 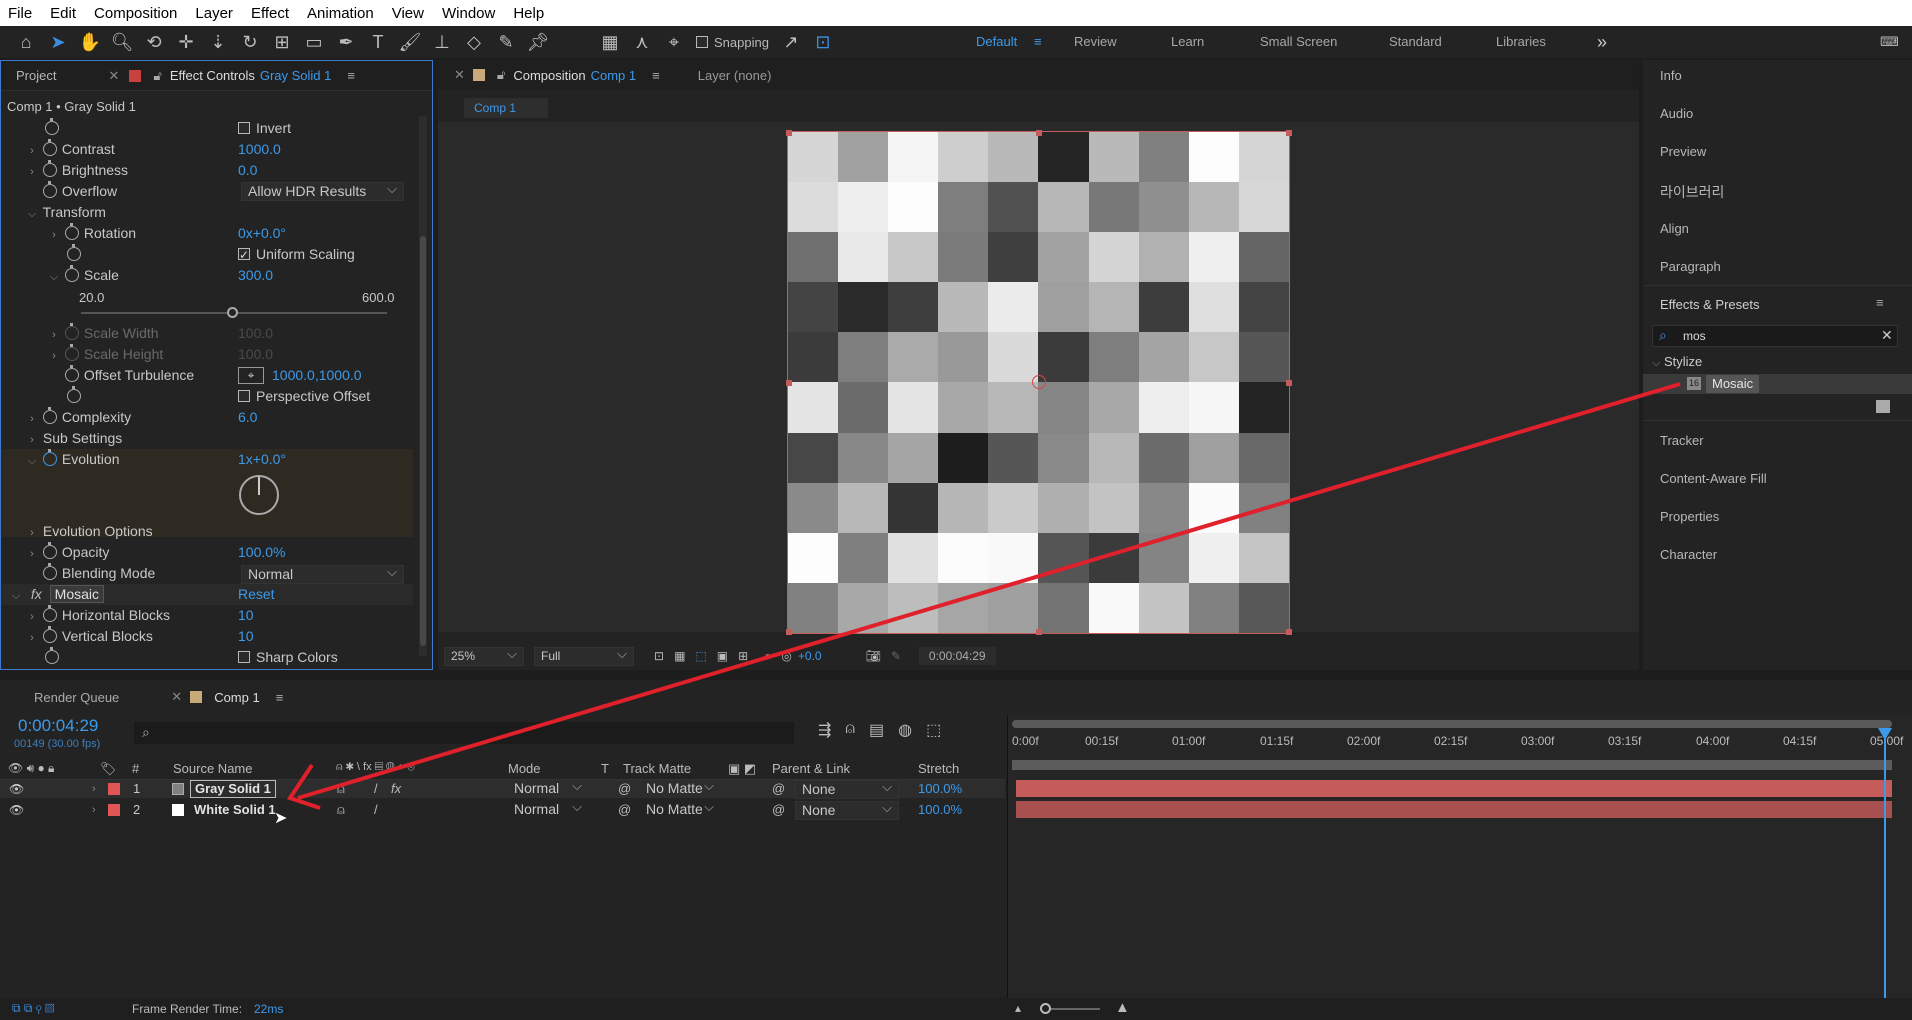 I want to click on panel-preview: Preview, so click(x=1683, y=151).